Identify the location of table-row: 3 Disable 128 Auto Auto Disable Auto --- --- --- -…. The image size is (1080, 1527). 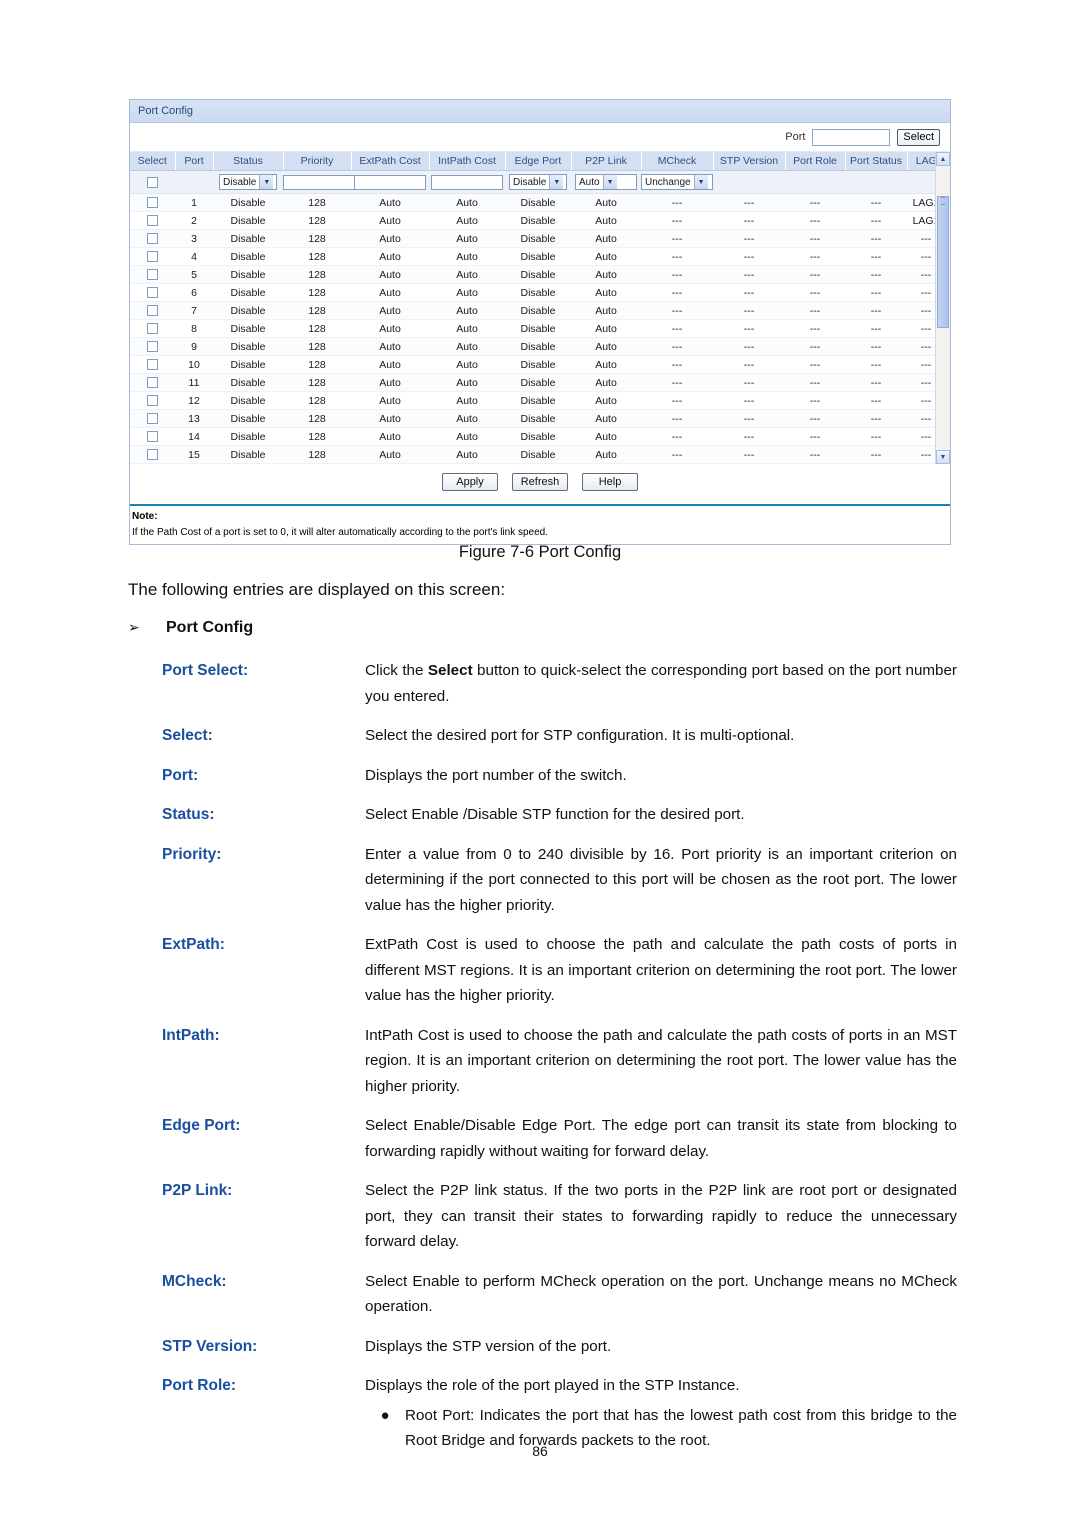
(537, 238).